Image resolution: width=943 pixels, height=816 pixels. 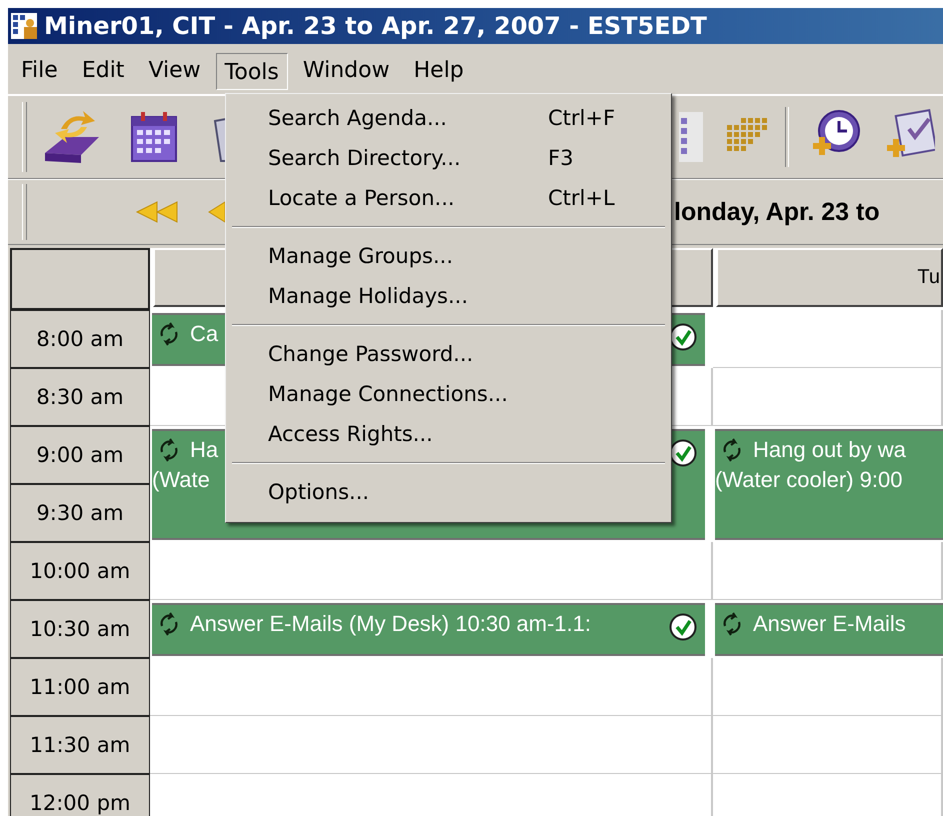 What do you see at coordinates (346, 69) in the screenshot?
I see `menu-item: Window` at bounding box center [346, 69].